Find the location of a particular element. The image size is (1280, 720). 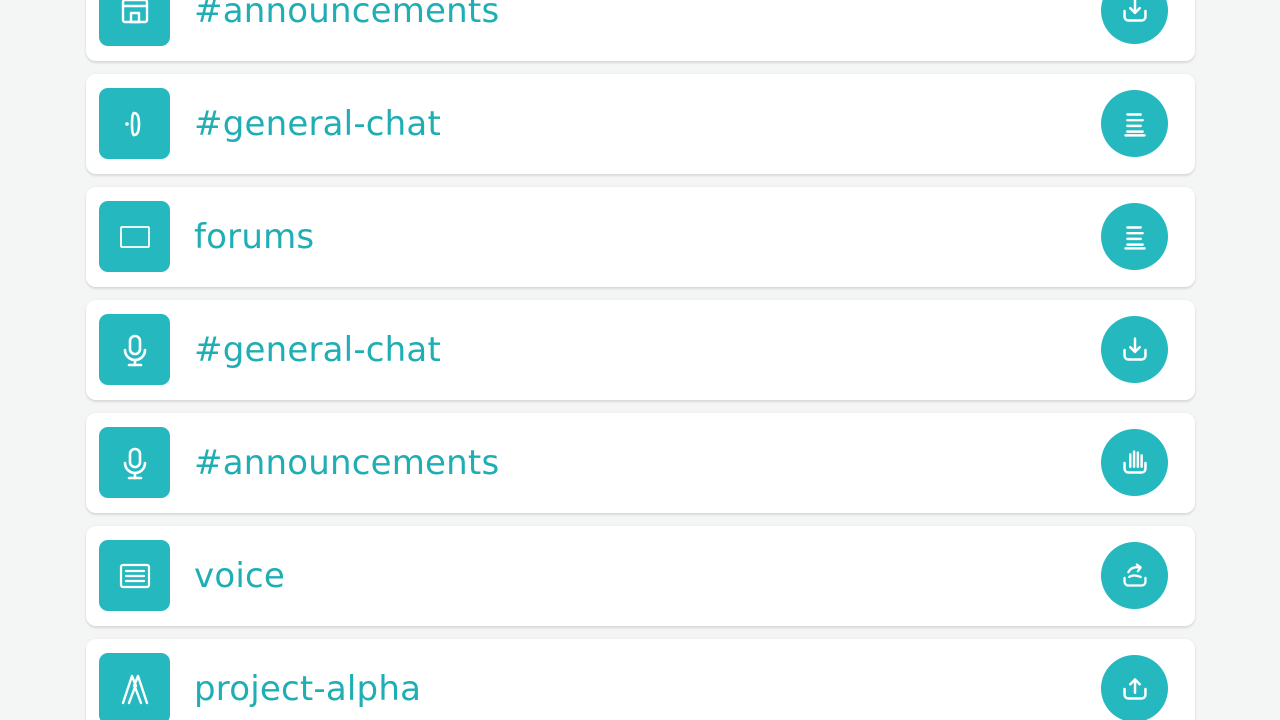

hand-icon is located at coordinates (1134, 462).